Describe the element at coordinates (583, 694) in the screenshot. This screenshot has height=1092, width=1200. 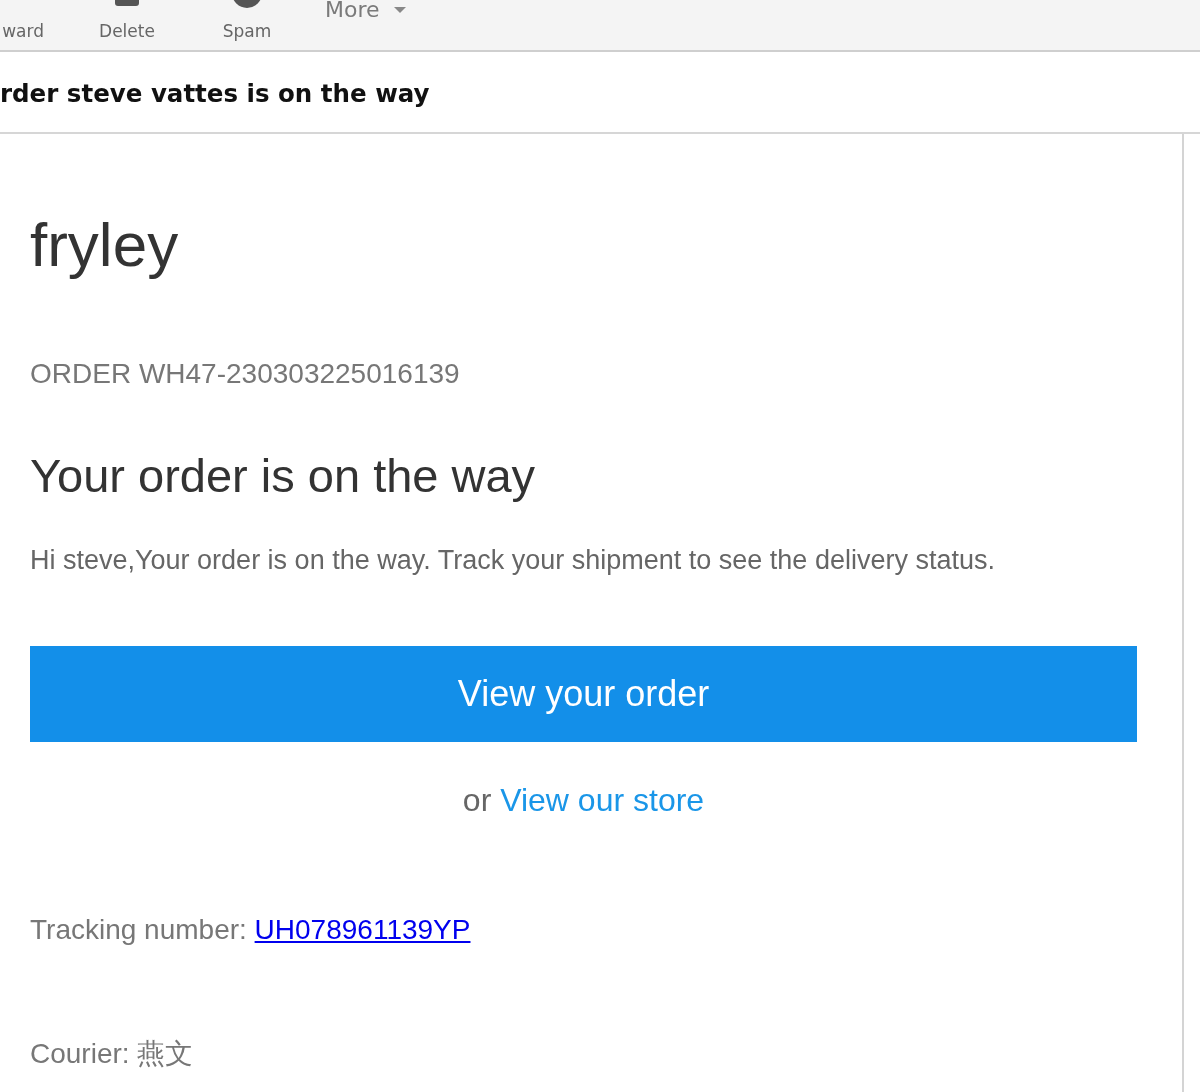
I see `view-order-button: View your order` at that location.